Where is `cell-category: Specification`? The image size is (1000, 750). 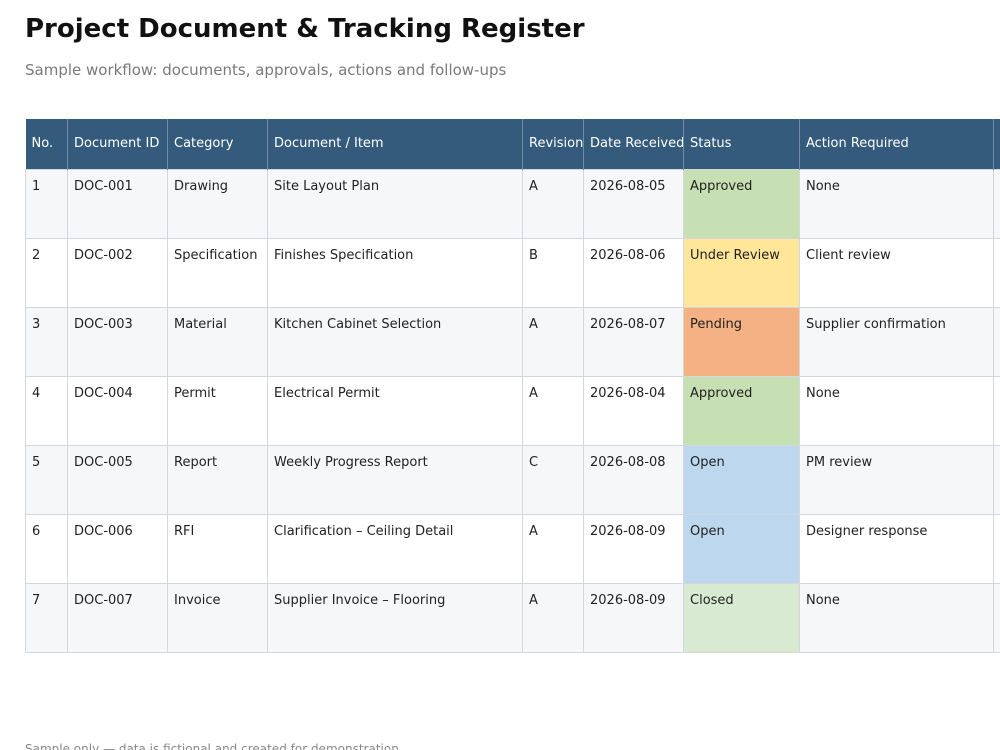 cell-category: Specification is located at coordinates (217, 272).